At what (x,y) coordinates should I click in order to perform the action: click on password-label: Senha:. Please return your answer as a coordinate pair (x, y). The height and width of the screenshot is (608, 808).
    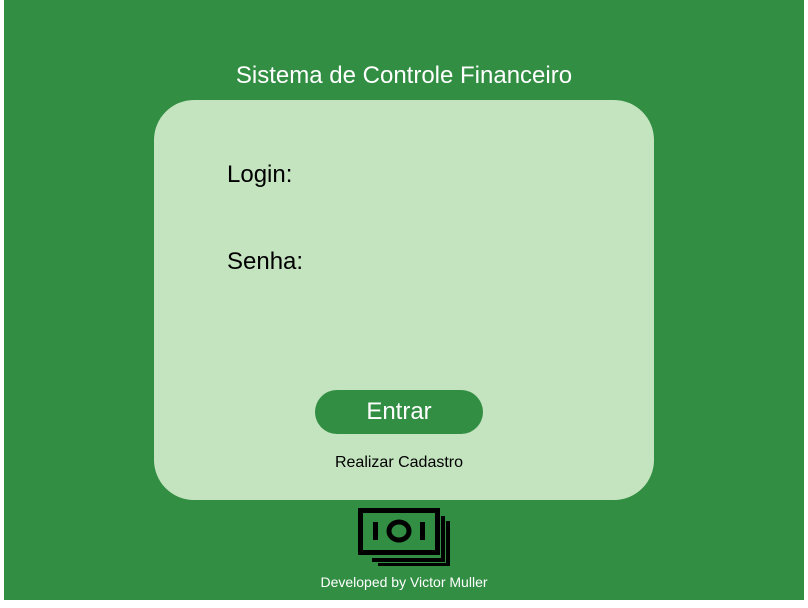
    Looking at the image, I should click on (265, 261).